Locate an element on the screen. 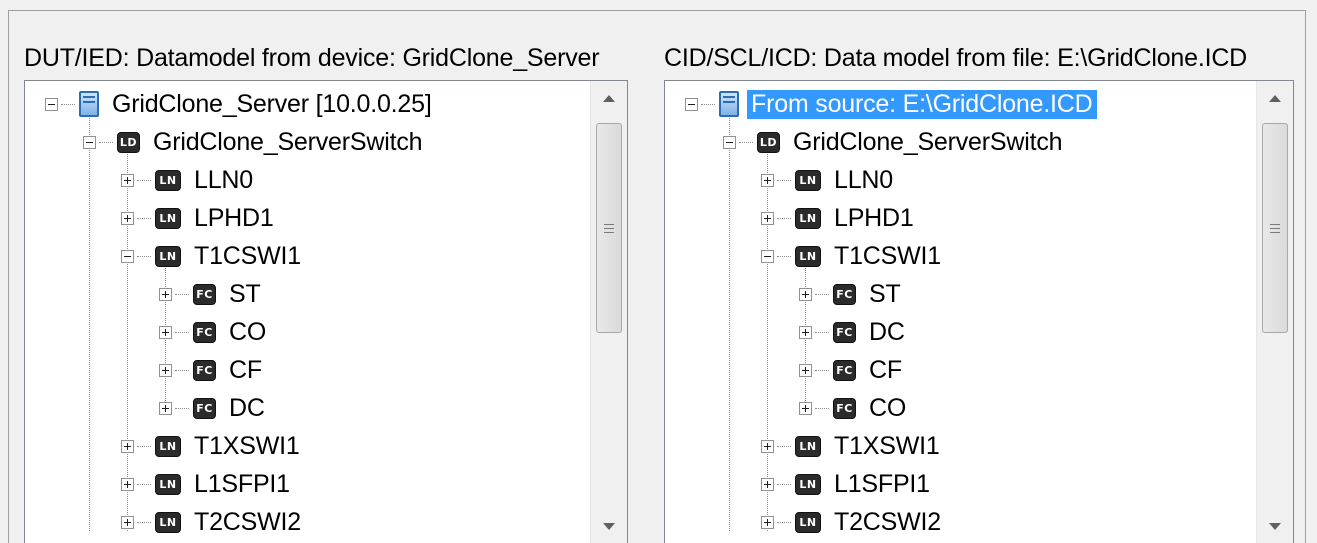 The width and height of the screenshot is (1317, 543). tree-node-label: CF is located at coordinates (245, 369).